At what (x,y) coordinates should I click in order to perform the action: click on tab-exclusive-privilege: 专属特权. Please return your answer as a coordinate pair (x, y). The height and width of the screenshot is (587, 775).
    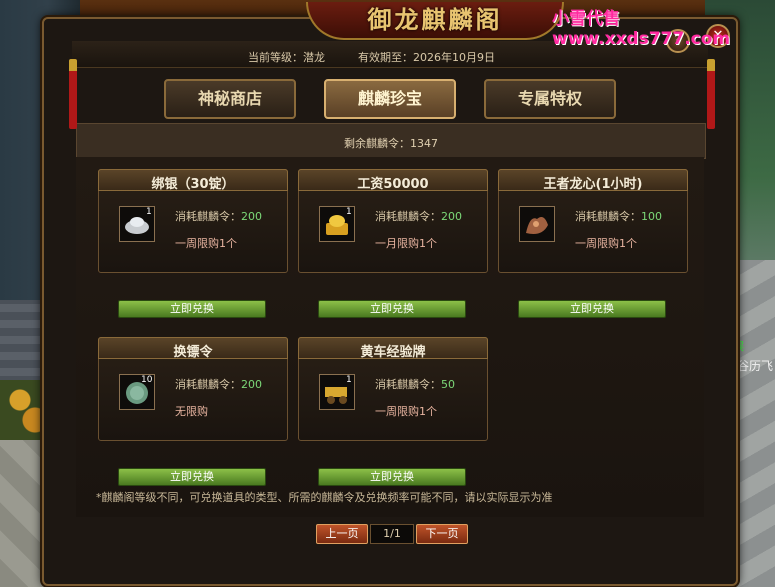
    Looking at the image, I should click on (550, 99).